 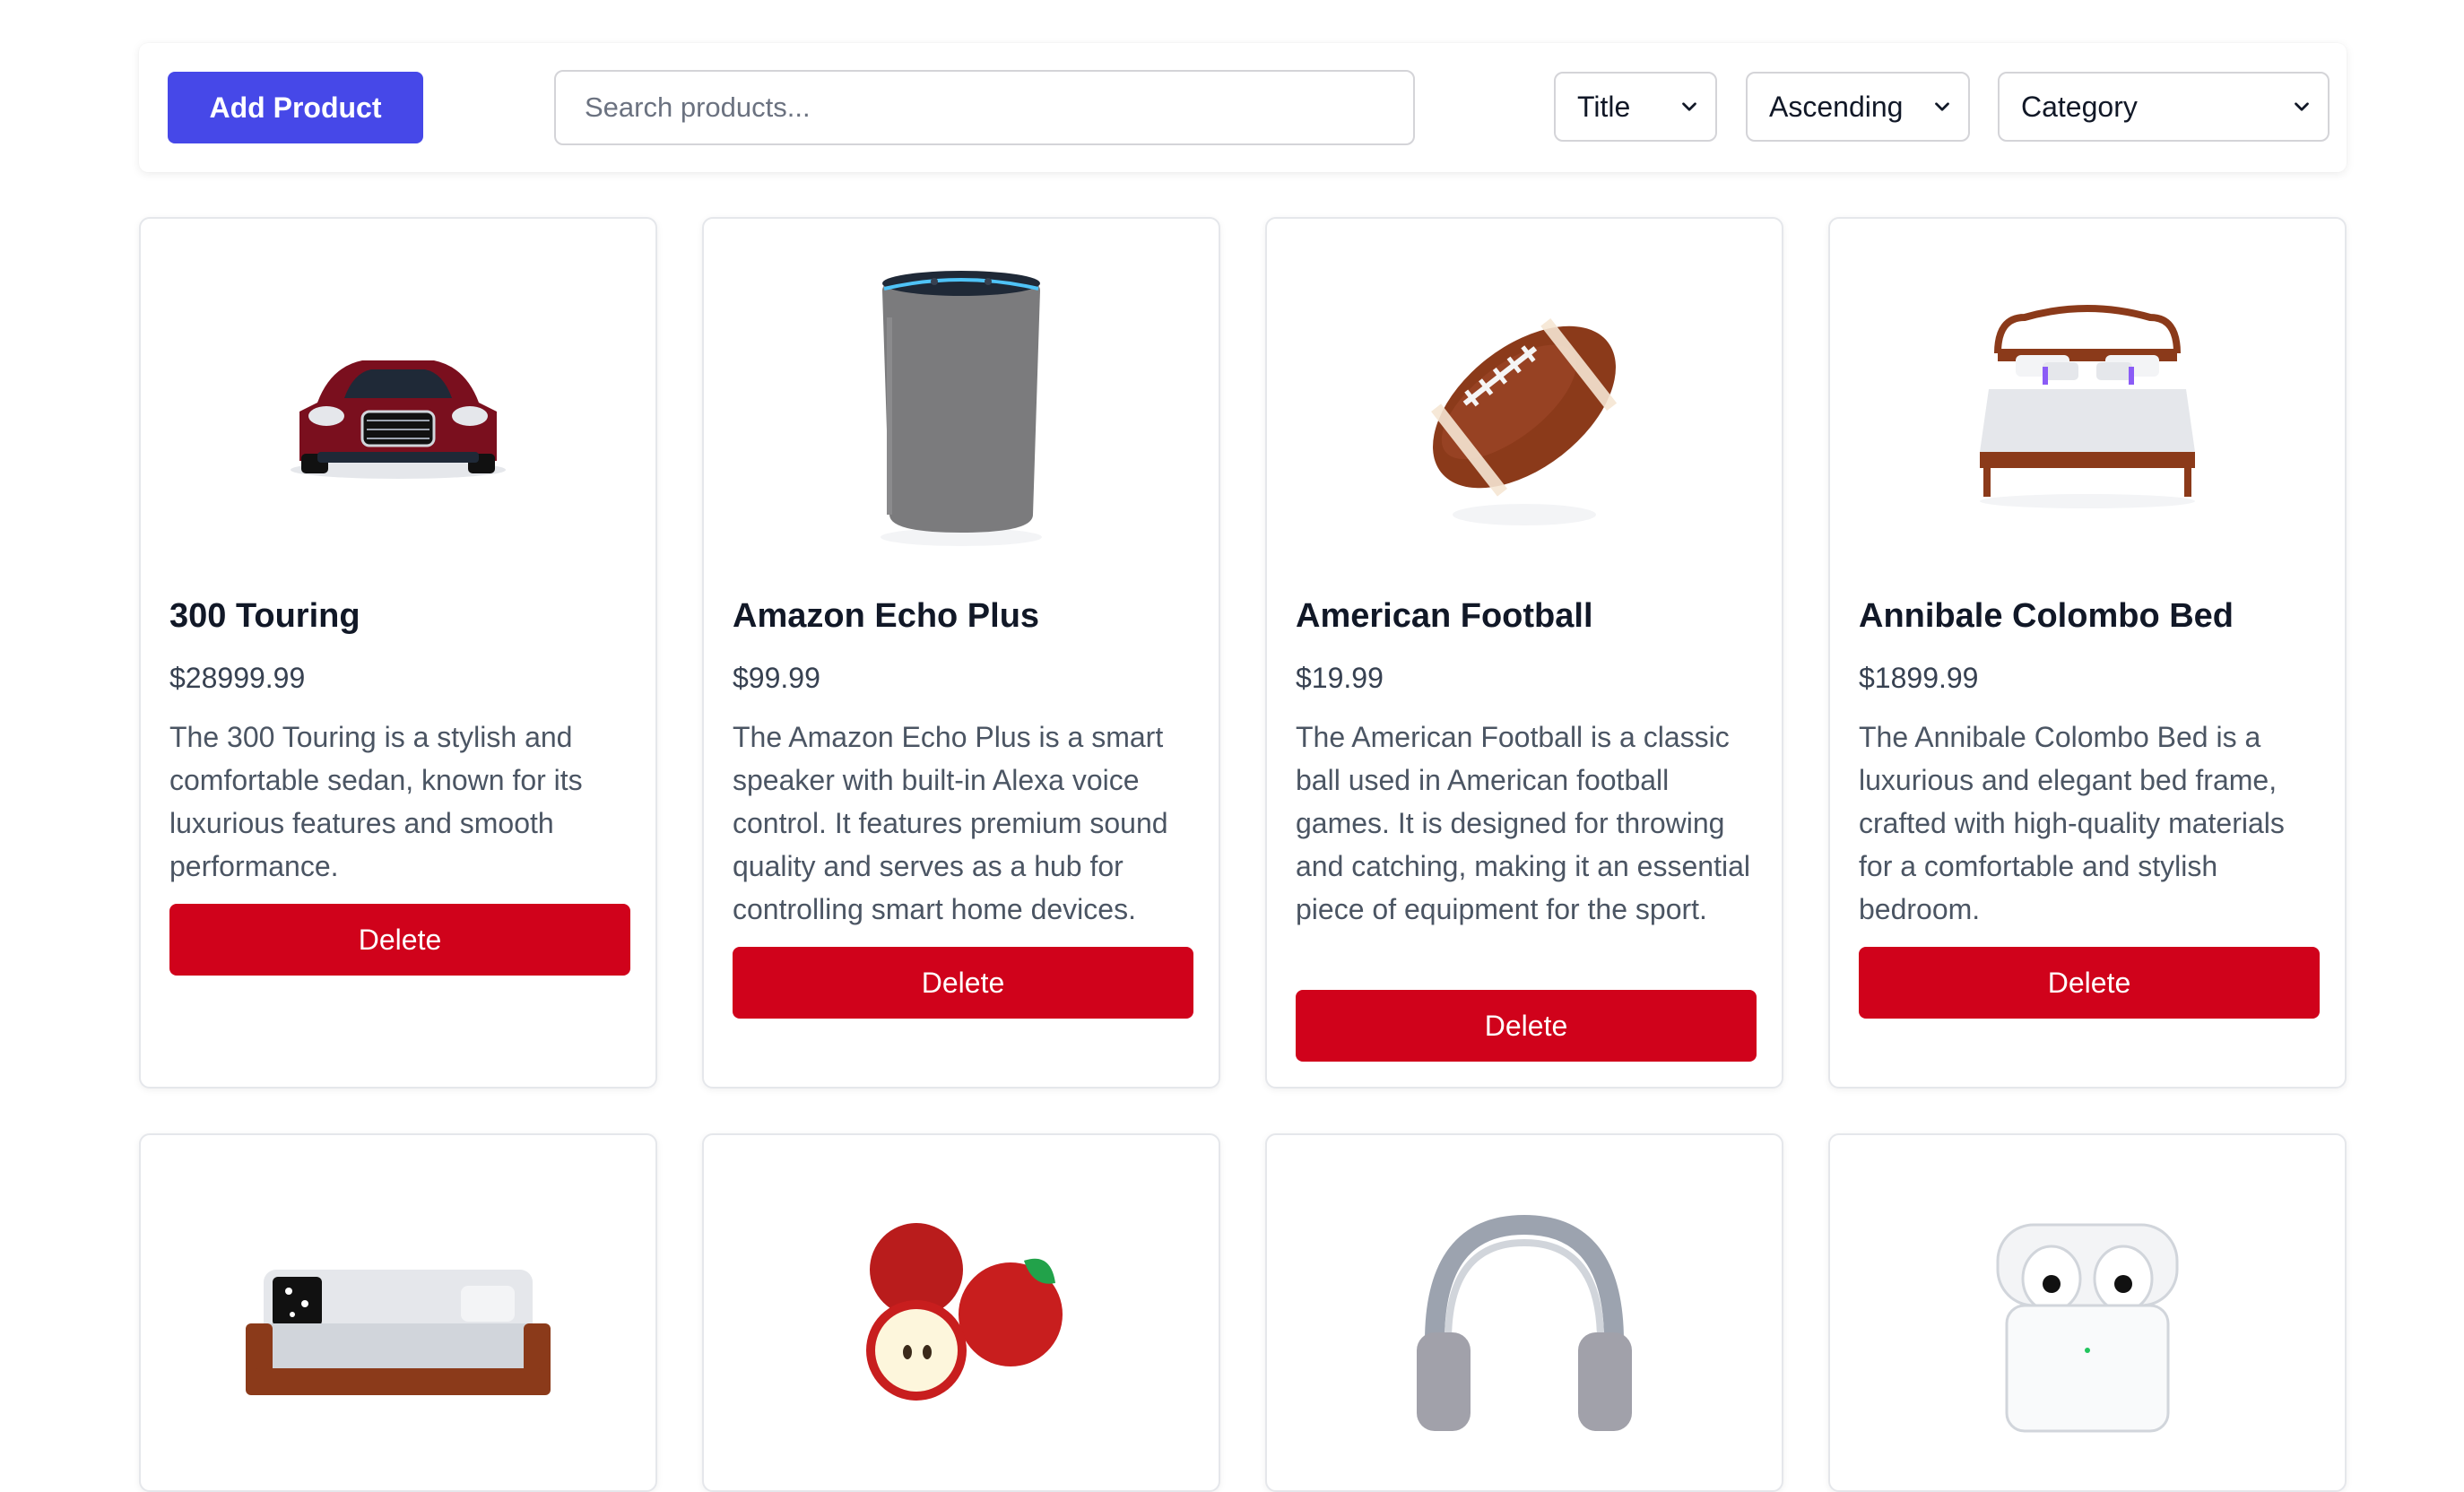 I want to click on product-title: Amazon Echo Plus, so click(x=886, y=616).